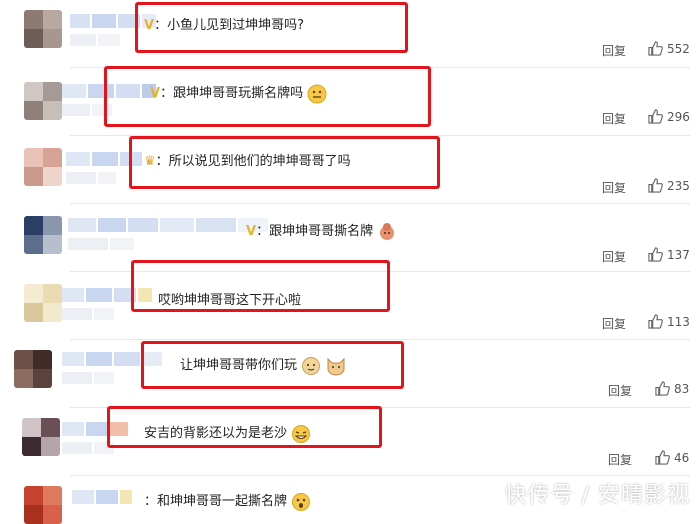 The height and width of the screenshot is (524, 700). I want to click on comment-row: V：小鱼儿见到过坤坤哥吗? 回复 552, so click(350, 34).